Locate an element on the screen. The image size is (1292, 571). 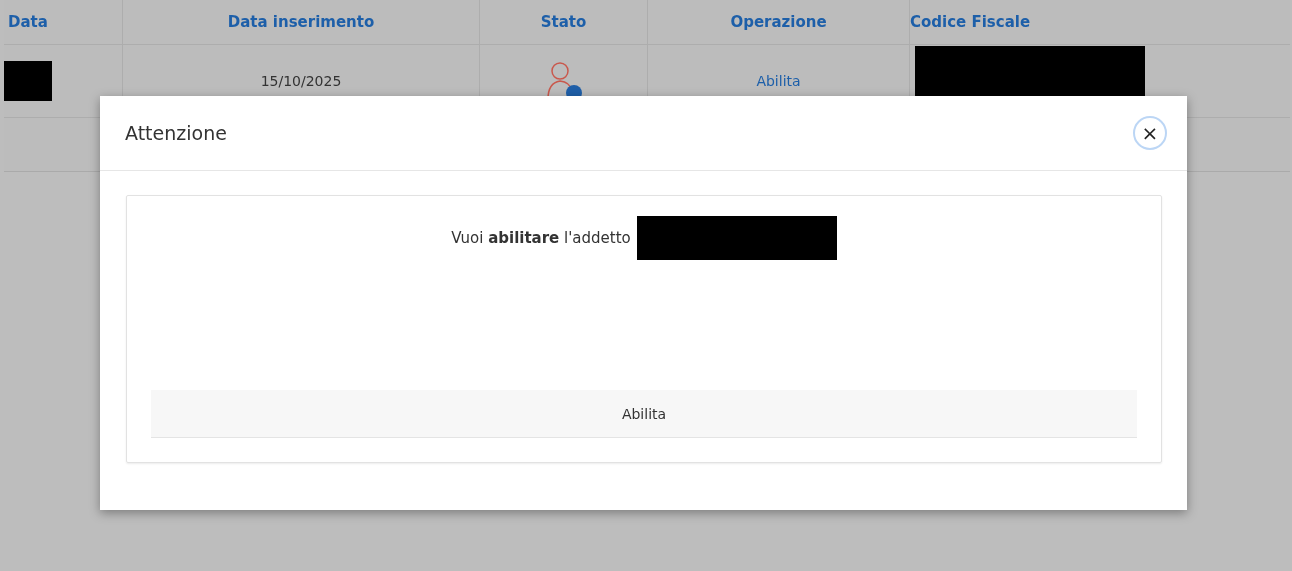
column-header: Operazione is located at coordinates (778, 22).